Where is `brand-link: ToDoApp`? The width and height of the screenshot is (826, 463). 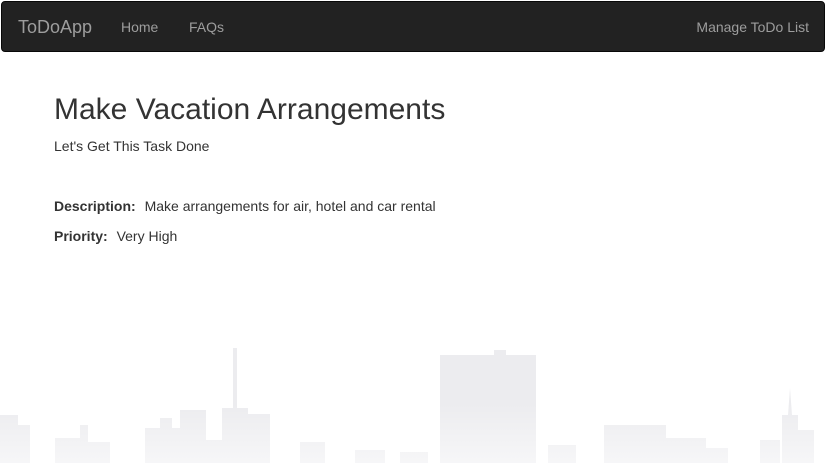 brand-link: ToDoApp is located at coordinates (55, 27).